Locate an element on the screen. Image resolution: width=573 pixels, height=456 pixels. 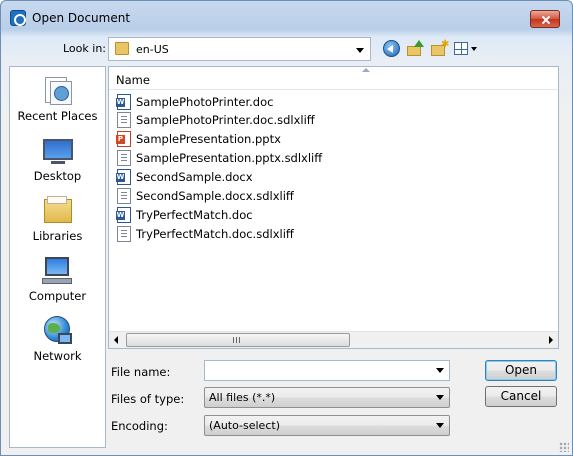
title-bar: Open Document is located at coordinates (286, 18).